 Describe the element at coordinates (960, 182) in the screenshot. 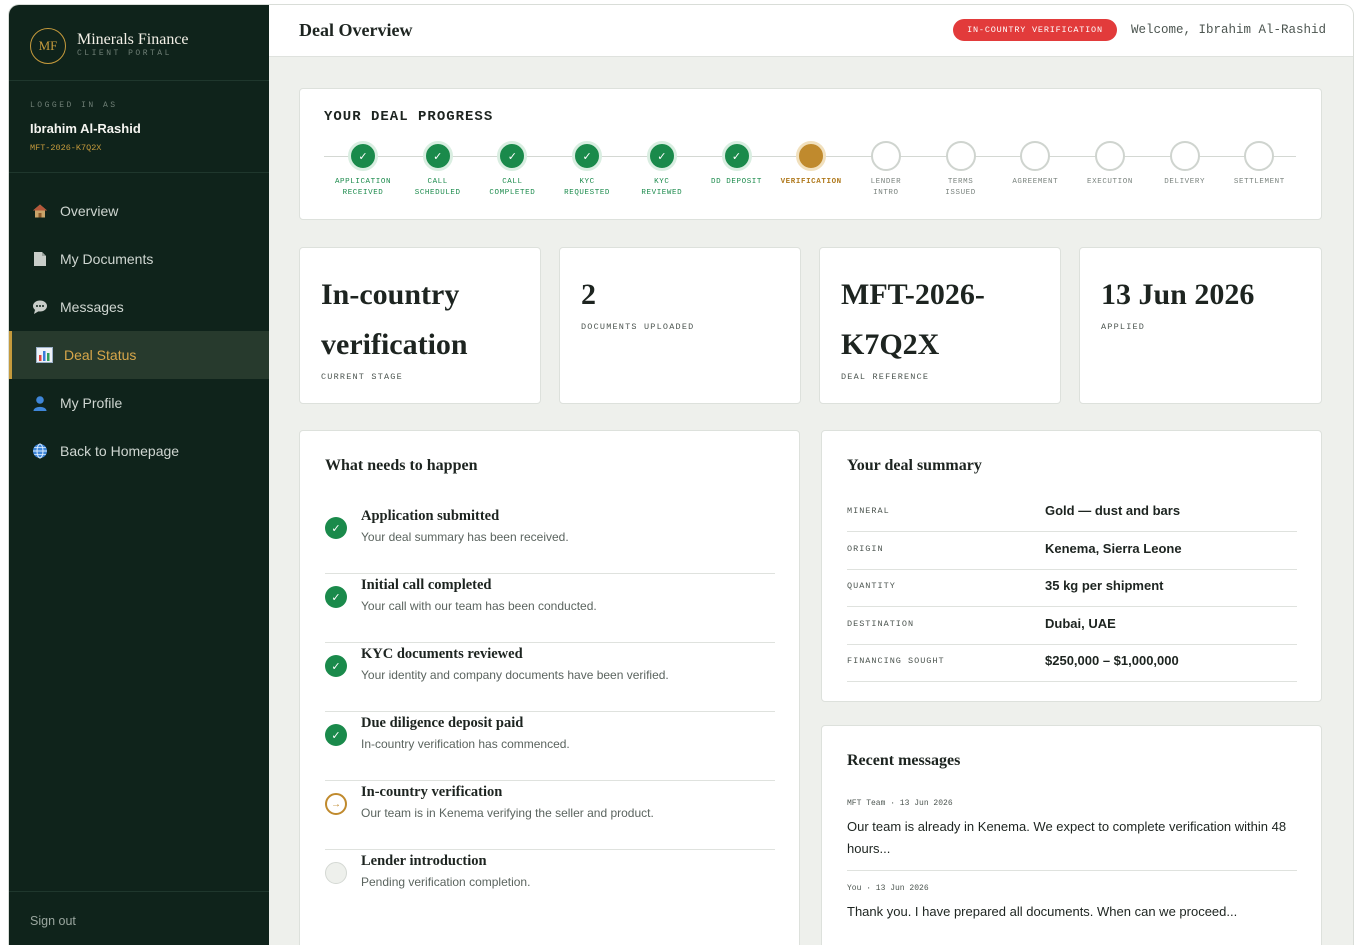

I see `progress-step-label-line: TERMS` at that location.